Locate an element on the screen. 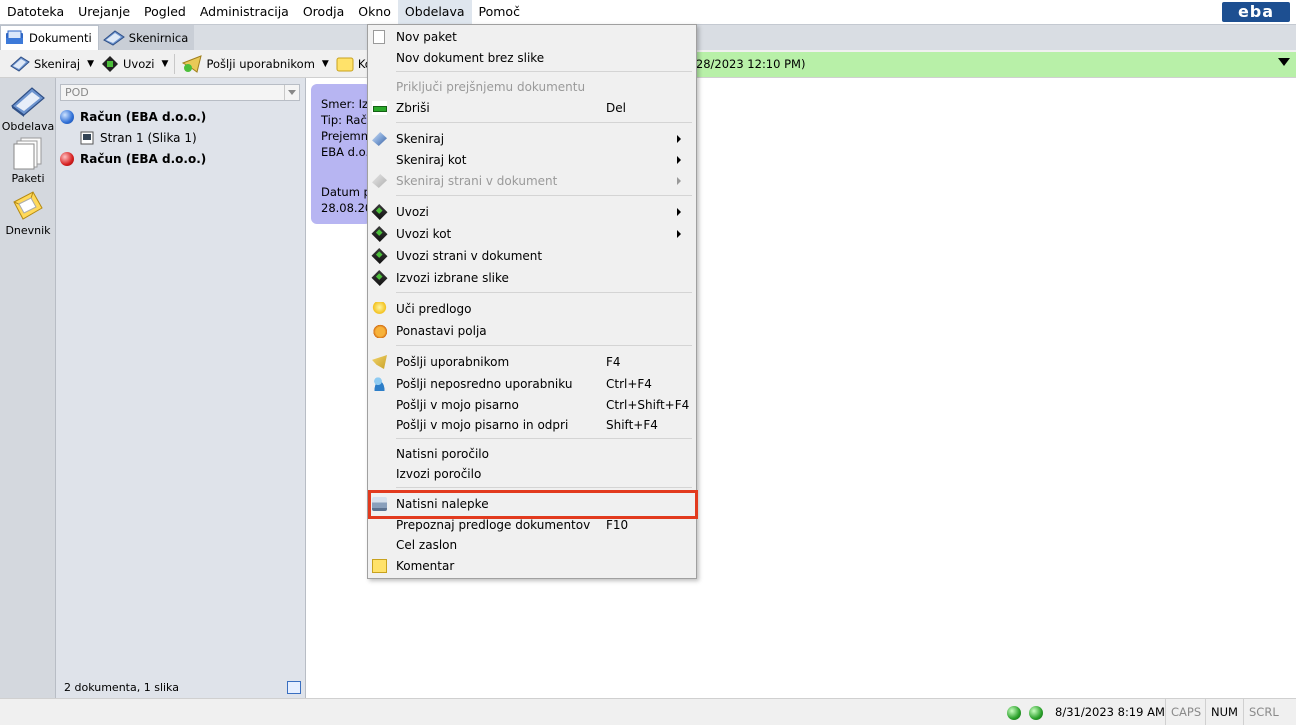 This screenshot has height=725, width=1296. toolbar-scan-label: Skeniraj is located at coordinates (57, 63).